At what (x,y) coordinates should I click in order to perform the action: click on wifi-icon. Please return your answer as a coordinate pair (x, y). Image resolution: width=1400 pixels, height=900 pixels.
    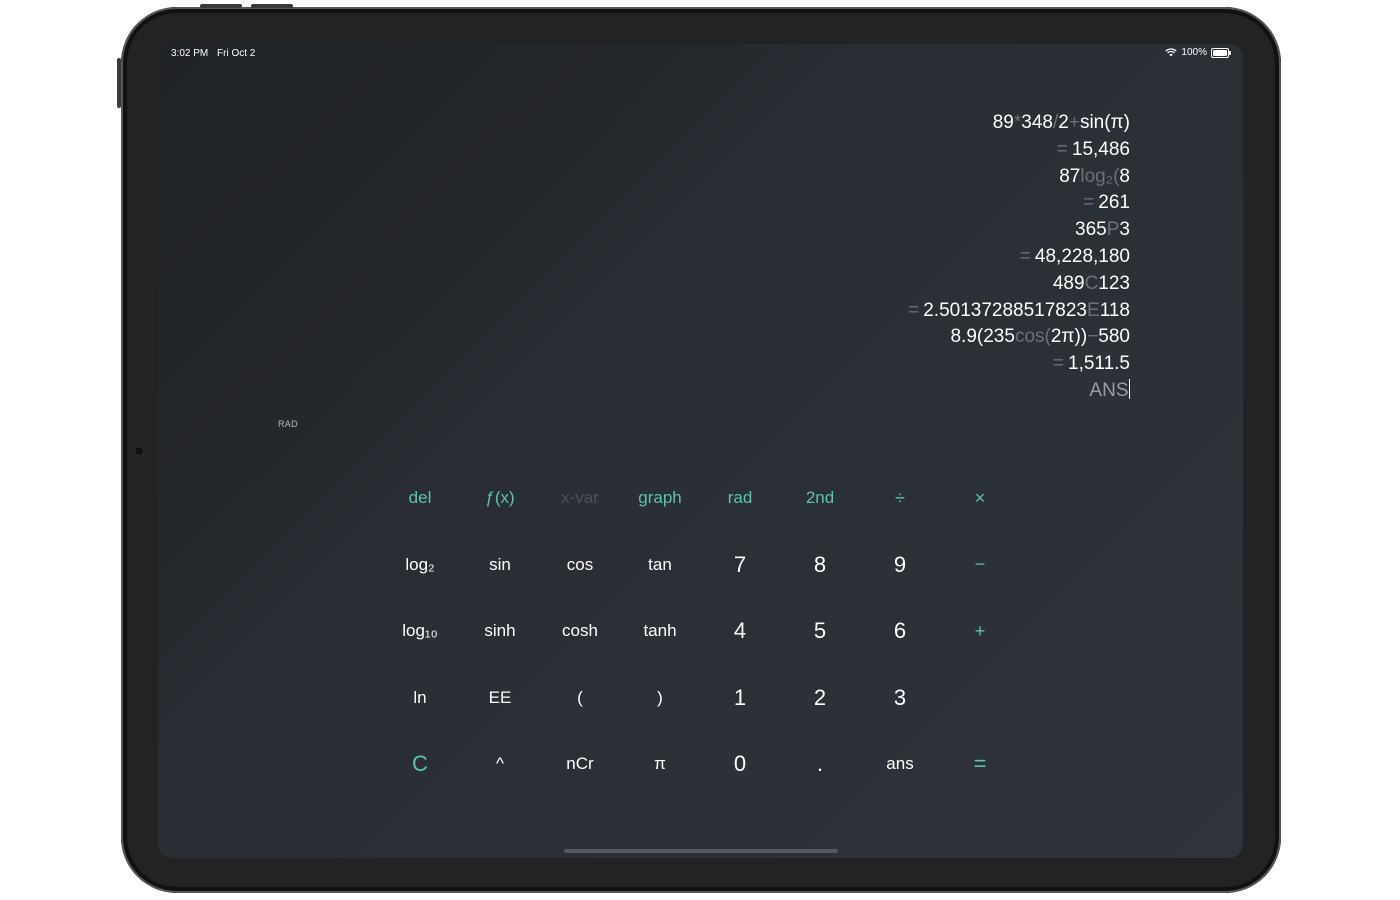
    Looking at the image, I should click on (1171, 52).